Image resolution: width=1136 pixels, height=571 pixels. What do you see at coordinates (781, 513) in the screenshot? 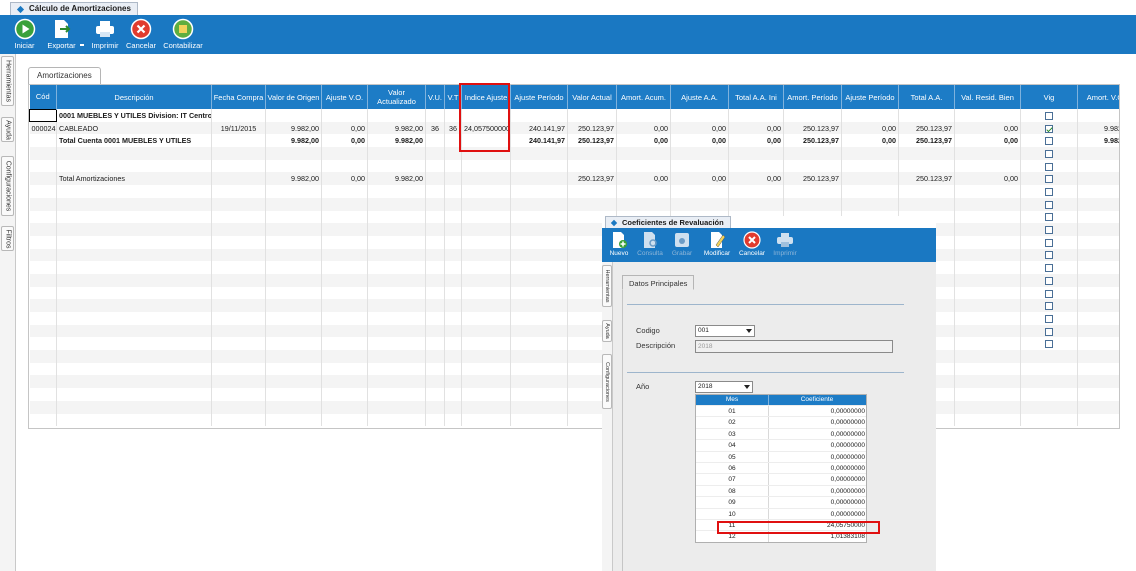
I see `coef-row: 10 0,00000000` at bounding box center [781, 513].